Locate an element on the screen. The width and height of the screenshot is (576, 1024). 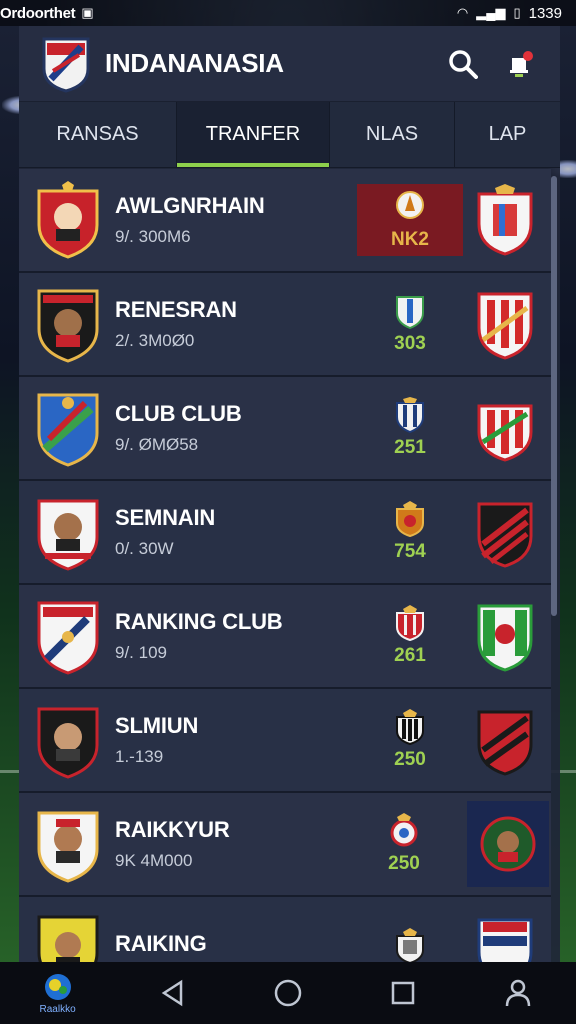
home-circle-icon is located at coordinates (288, 993).